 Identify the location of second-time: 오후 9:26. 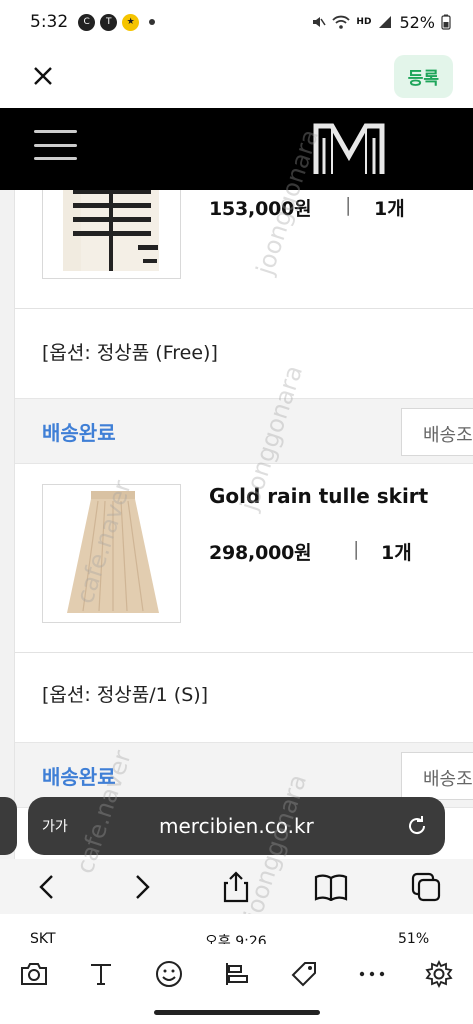
(236, 939).